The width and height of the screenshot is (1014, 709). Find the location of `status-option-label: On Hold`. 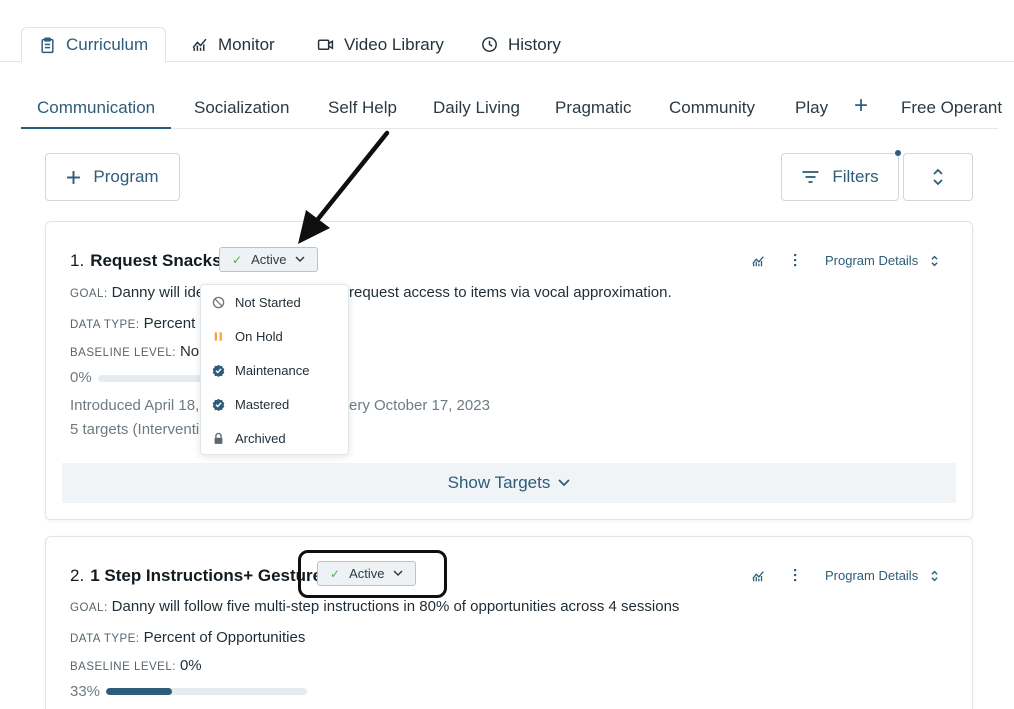

status-option-label: On Hold is located at coordinates (259, 336).